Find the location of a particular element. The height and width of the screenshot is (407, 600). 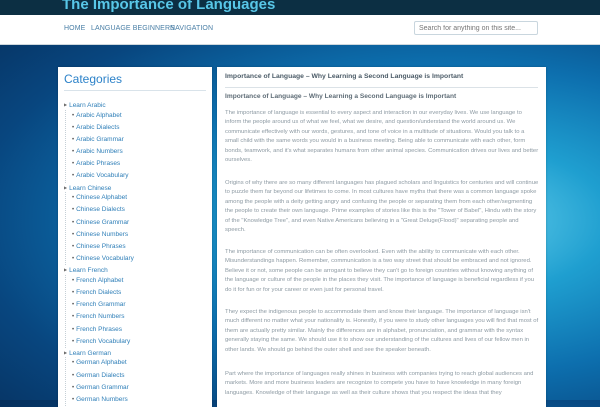

subcategory-label: Arabic Grammar is located at coordinates (100, 139).